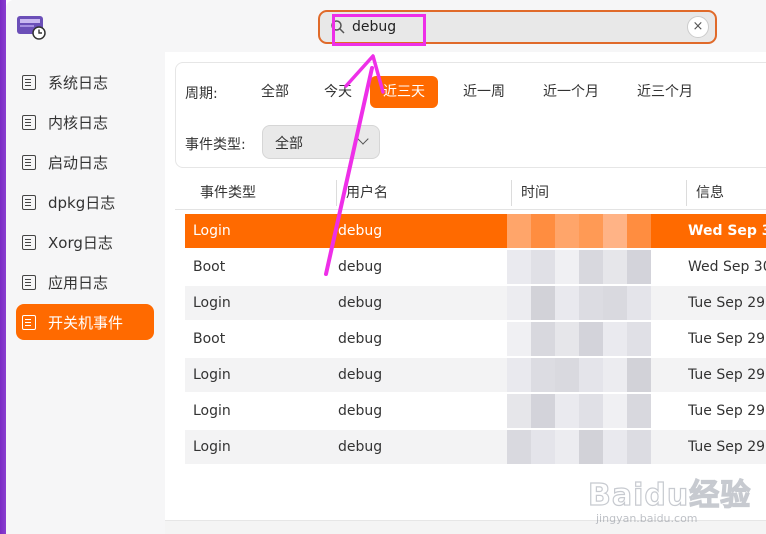 The height and width of the screenshot is (534, 766). What do you see at coordinates (465, 527) in the screenshot?
I see `bottom-bar` at bounding box center [465, 527].